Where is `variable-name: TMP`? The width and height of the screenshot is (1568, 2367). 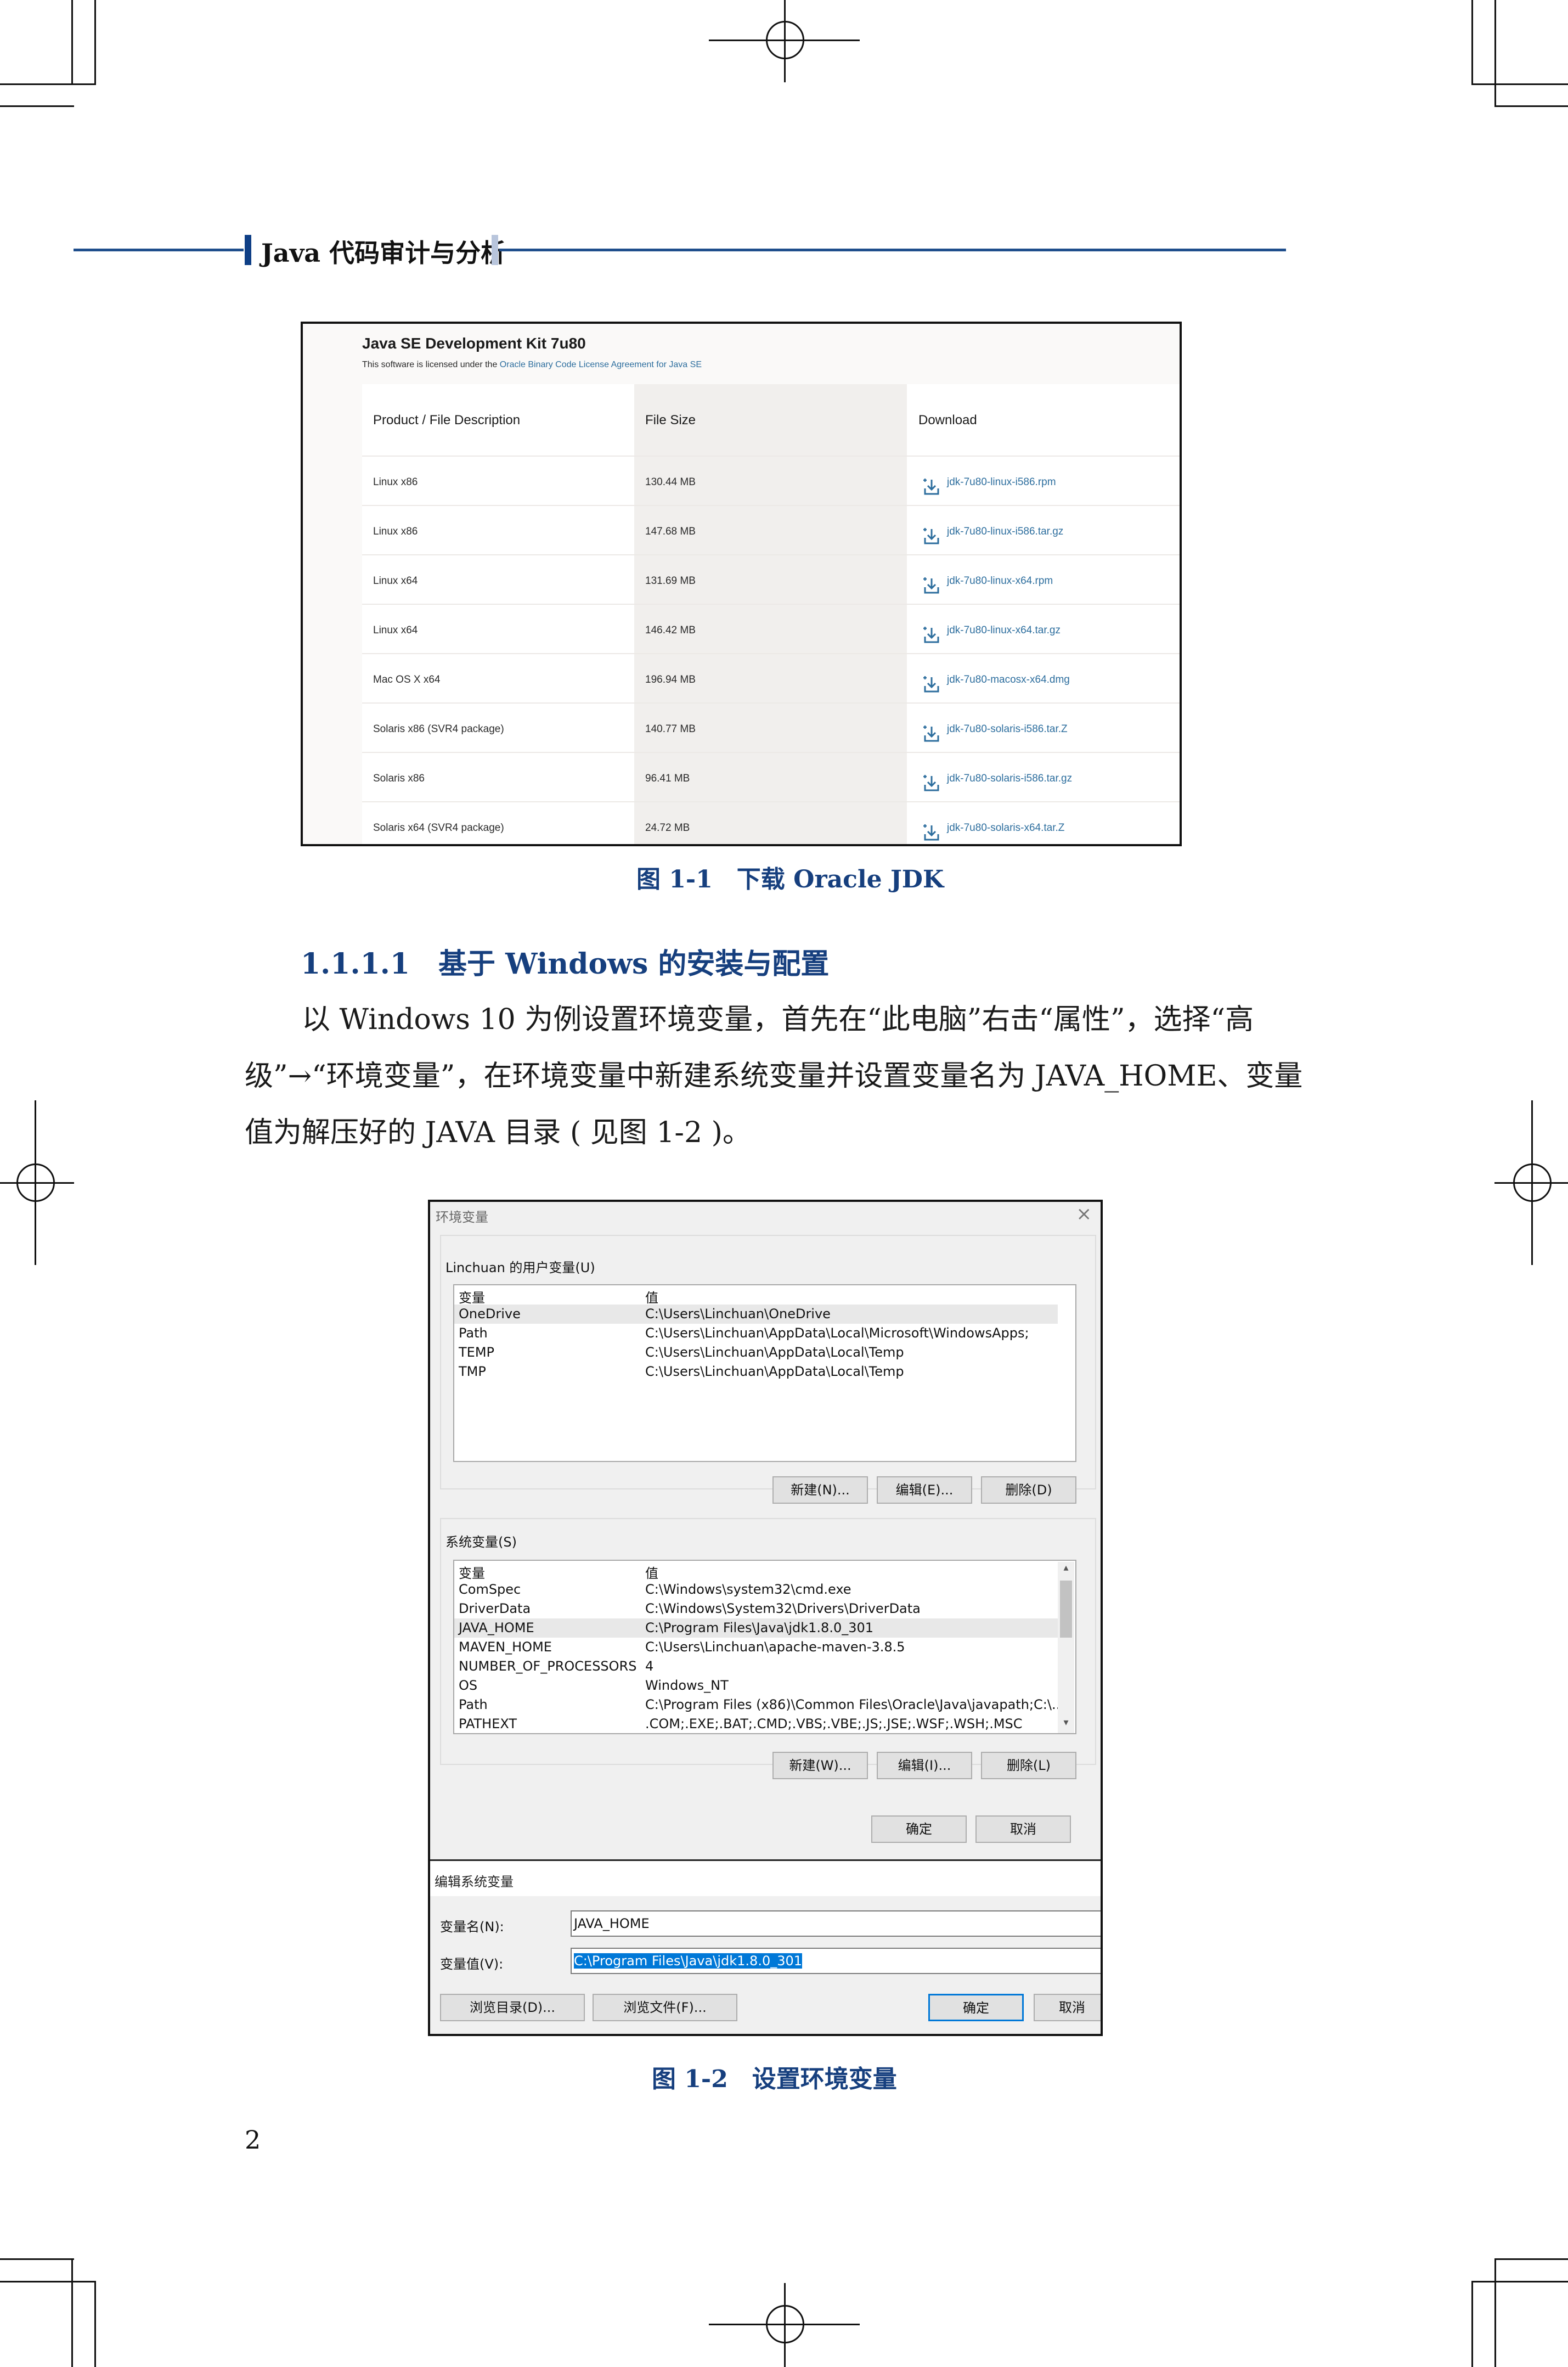 variable-name: TMP is located at coordinates (472, 1371).